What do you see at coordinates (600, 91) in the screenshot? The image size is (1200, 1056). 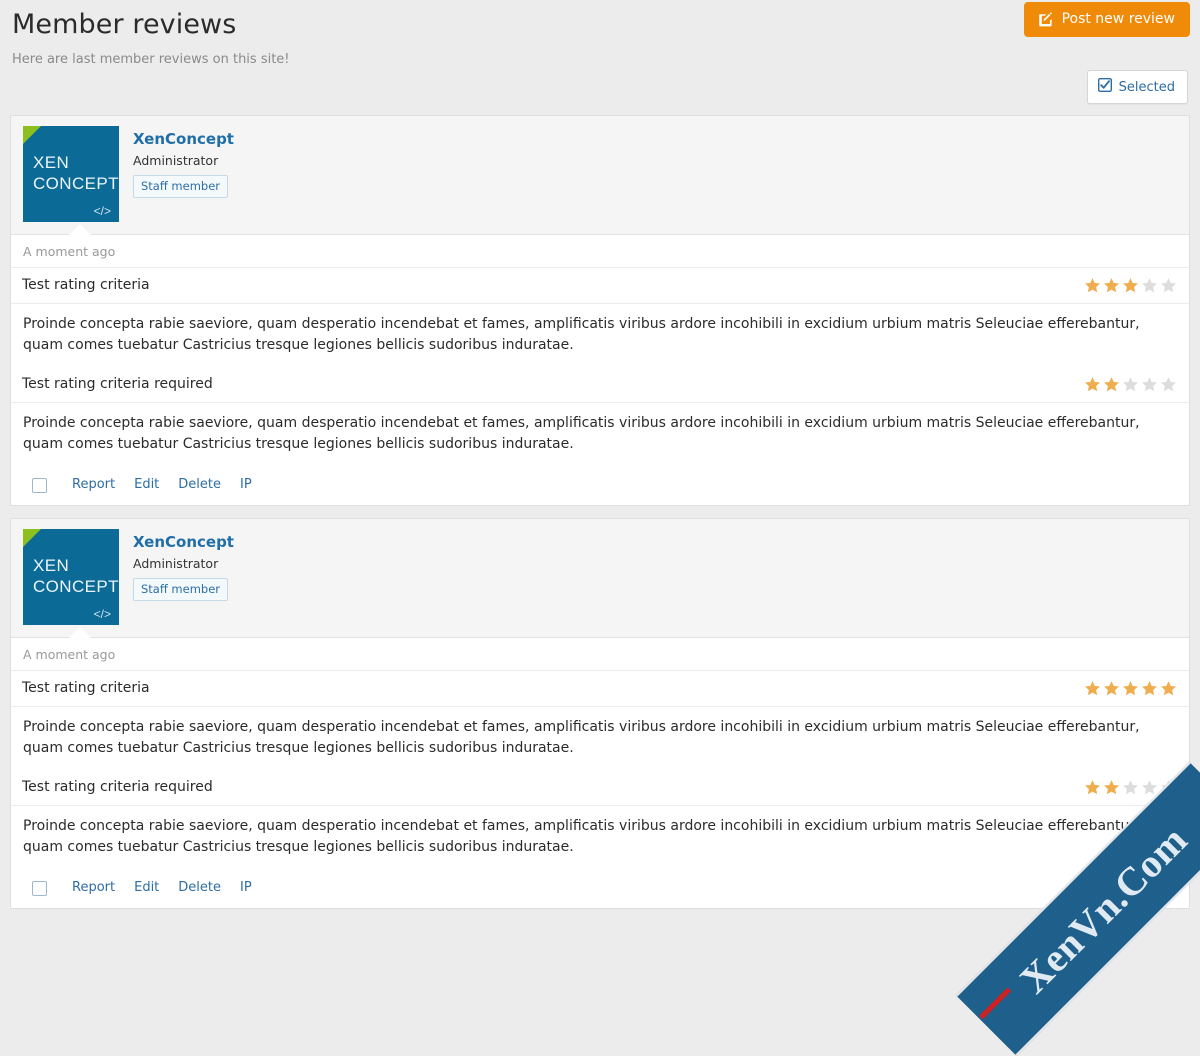 I see `toolbar: Selected` at bounding box center [600, 91].